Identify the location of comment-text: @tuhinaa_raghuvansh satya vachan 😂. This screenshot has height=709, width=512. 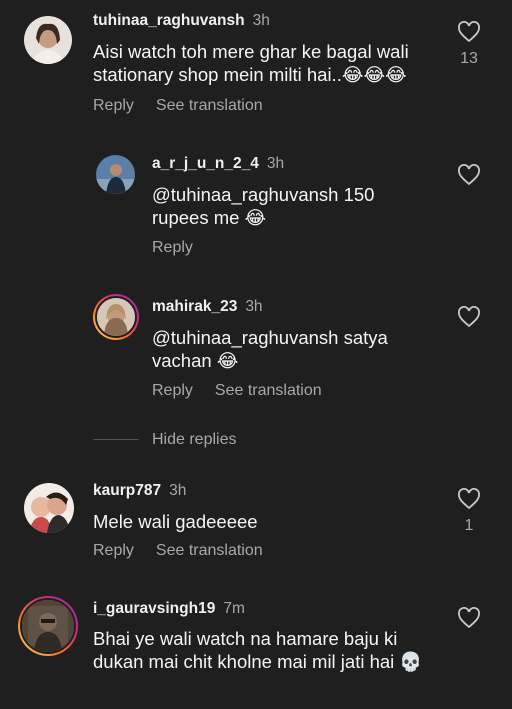
(270, 349).